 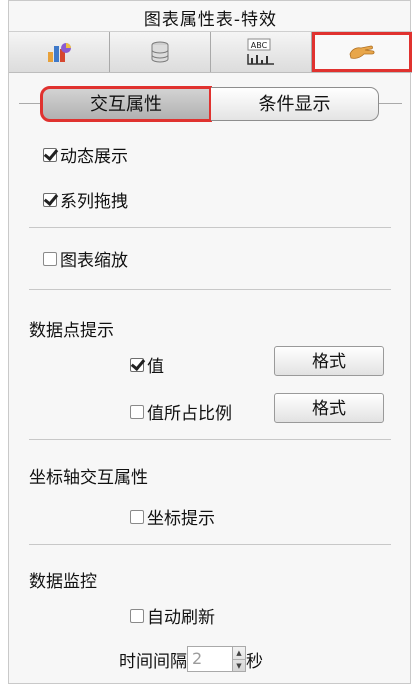 I want to click on chart-zoom-option: 图表缩放, so click(x=85, y=258).